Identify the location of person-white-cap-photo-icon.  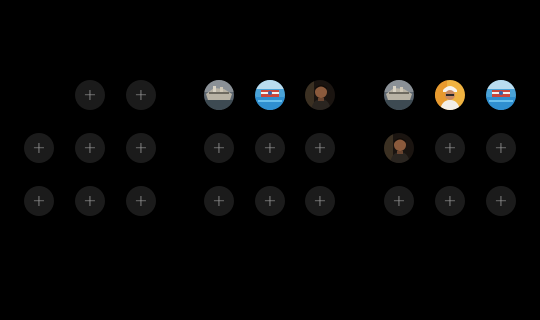
(450, 95).